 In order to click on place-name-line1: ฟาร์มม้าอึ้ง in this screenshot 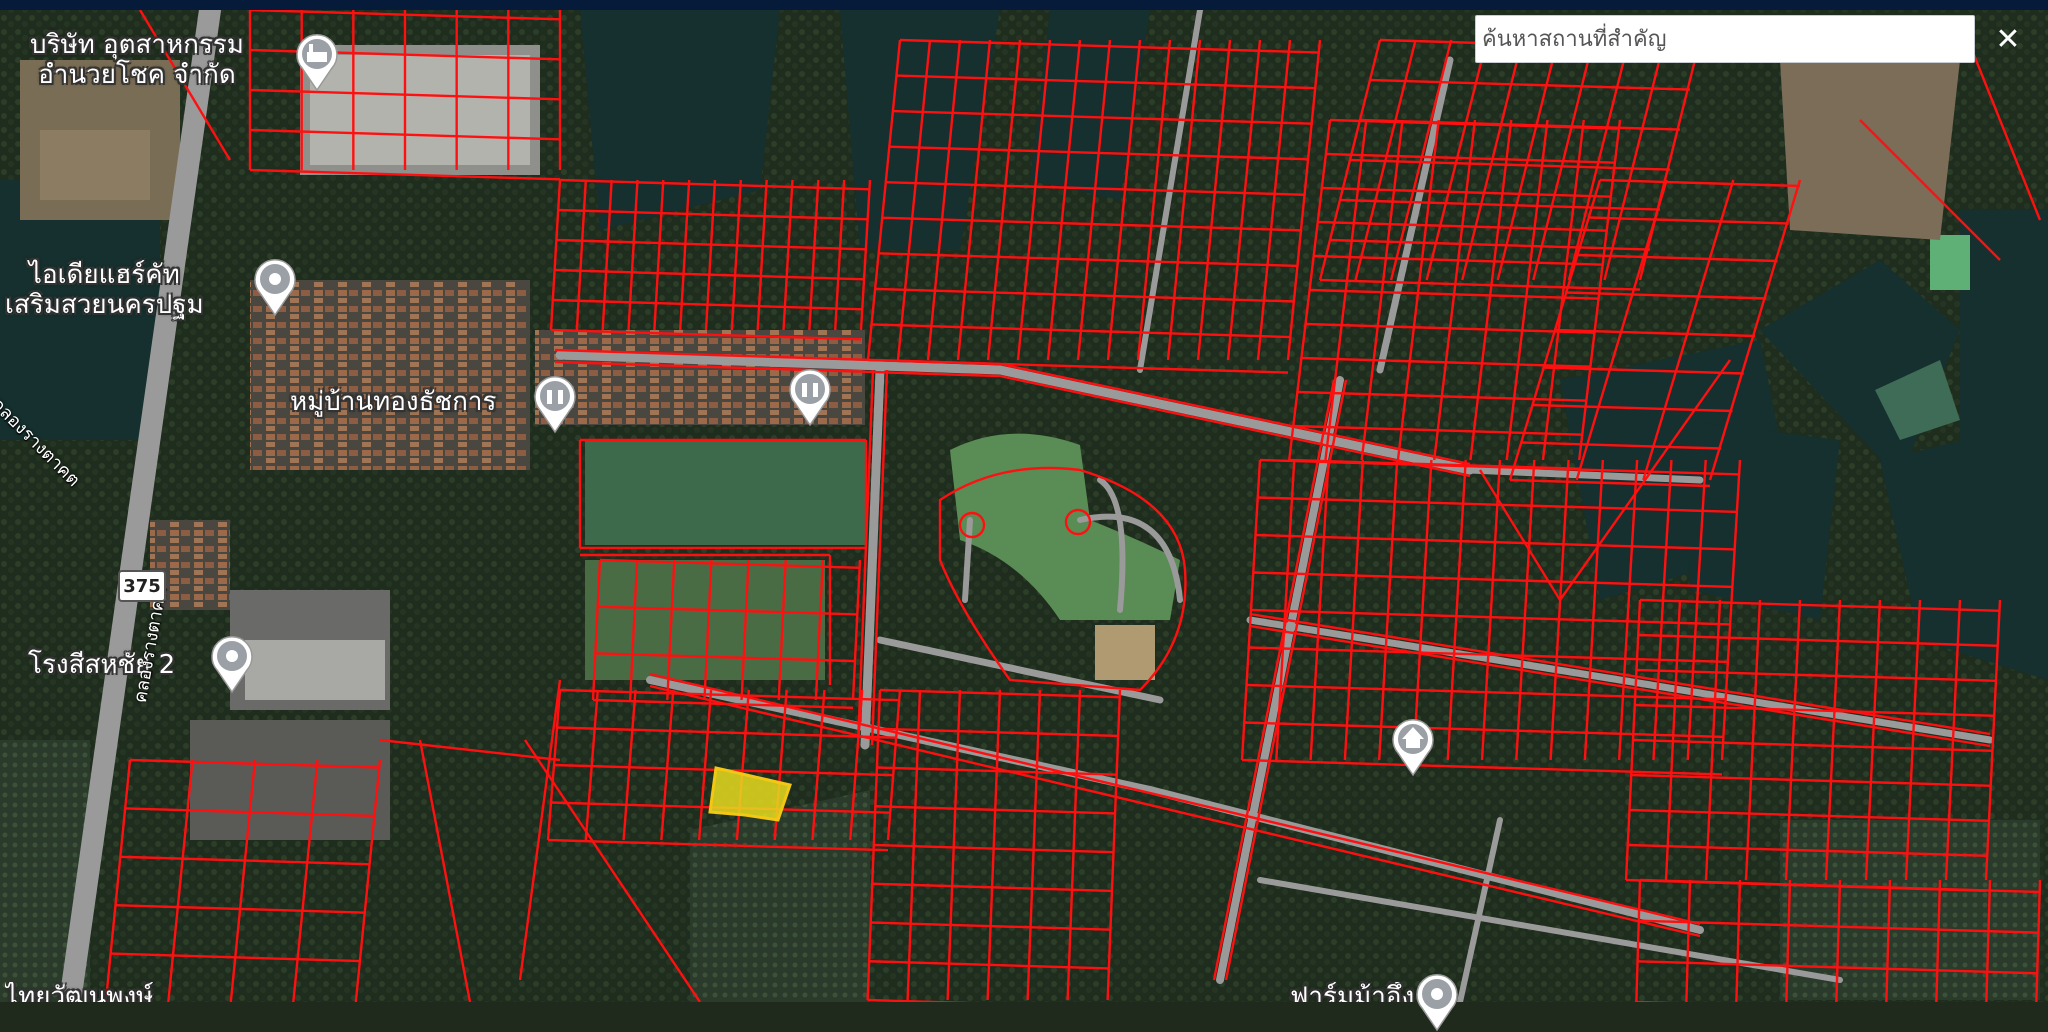, I will do `click(1352, 992)`.